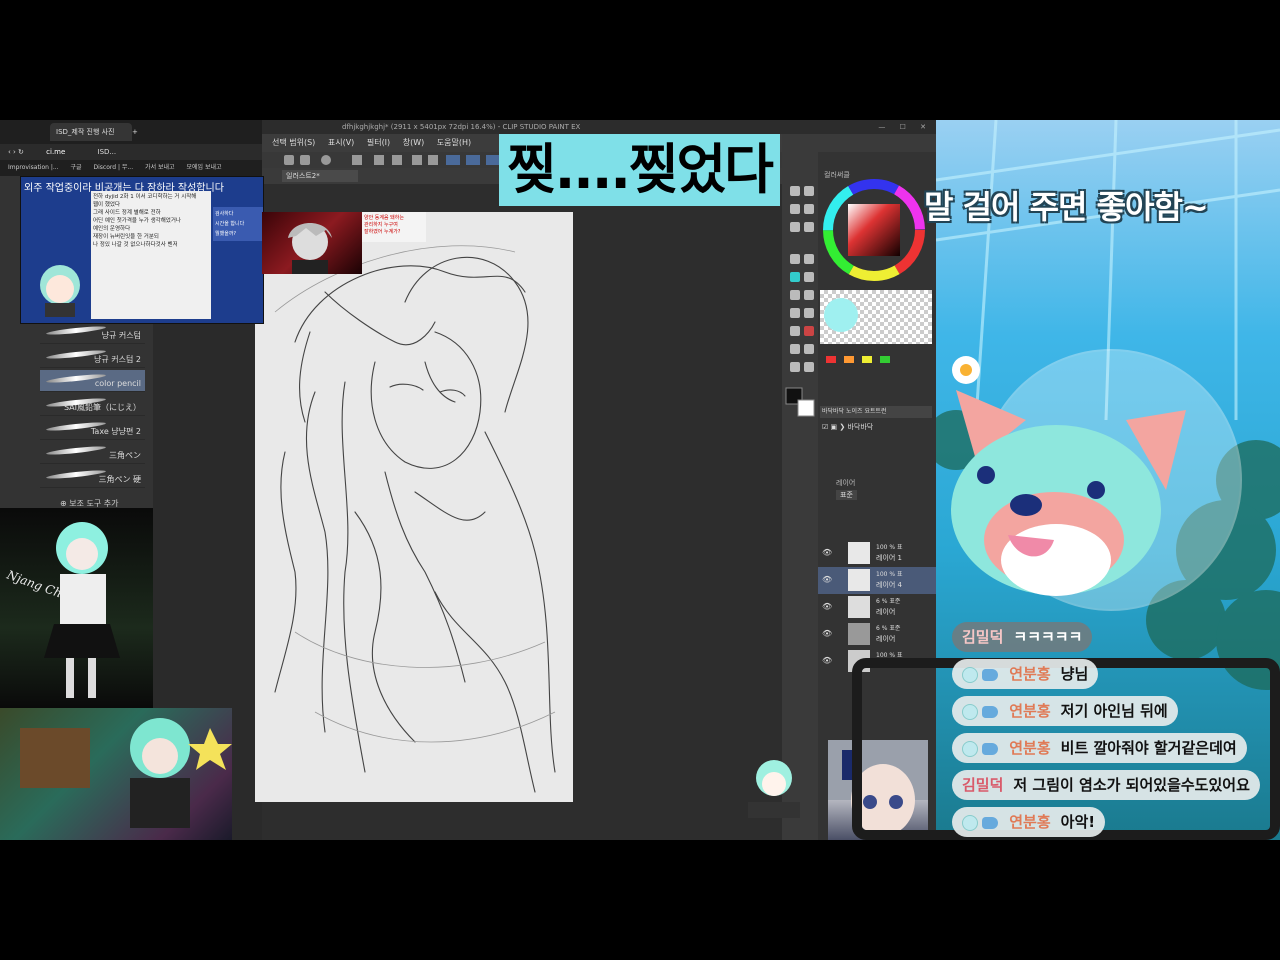 The height and width of the screenshot is (960, 1280). What do you see at coordinates (117, 383) in the screenshot?
I see `brush-label: color pencil` at bounding box center [117, 383].